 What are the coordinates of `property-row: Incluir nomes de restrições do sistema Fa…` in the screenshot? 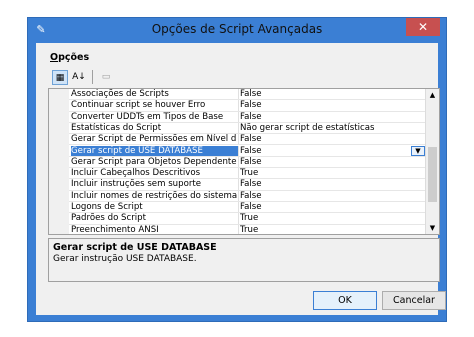 It's located at (248, 196).